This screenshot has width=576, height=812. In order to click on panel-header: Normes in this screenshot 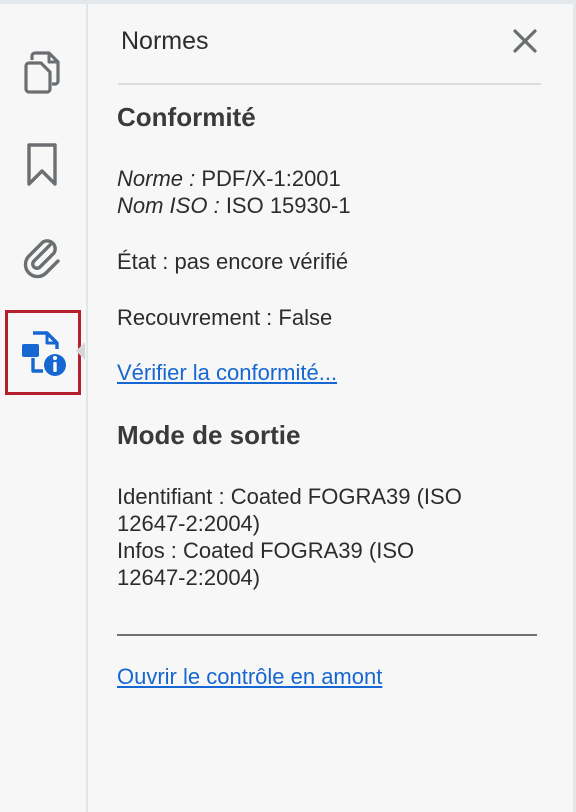, I will do `click(330, 54)`.